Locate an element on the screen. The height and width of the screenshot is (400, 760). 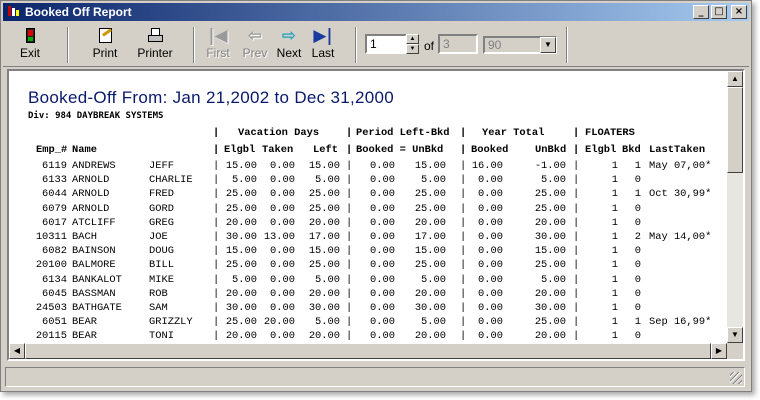
emp-number: 6079 is located at coordinates (54, 209).